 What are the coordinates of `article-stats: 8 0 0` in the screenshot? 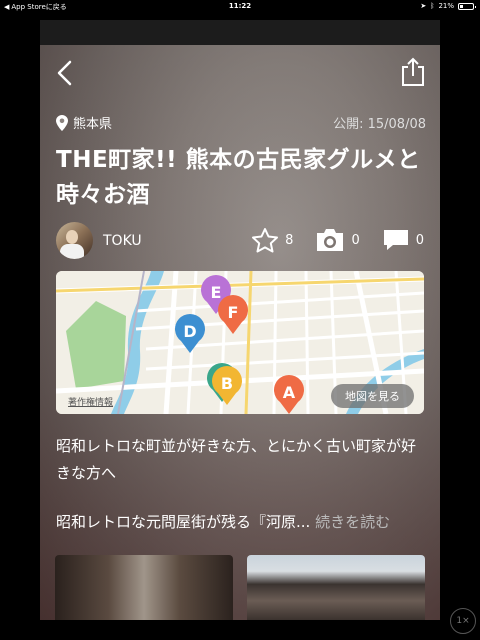 It's located at (337, 240).